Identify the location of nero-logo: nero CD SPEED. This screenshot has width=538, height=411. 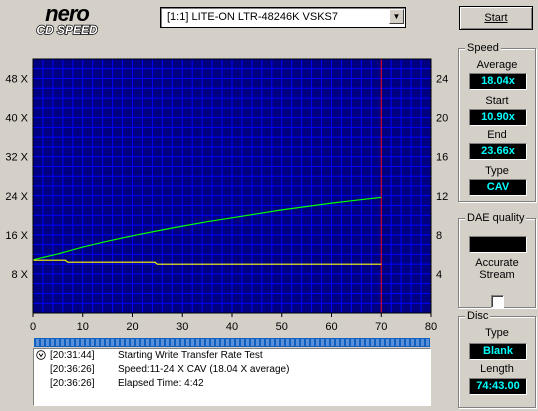
(67, 19).